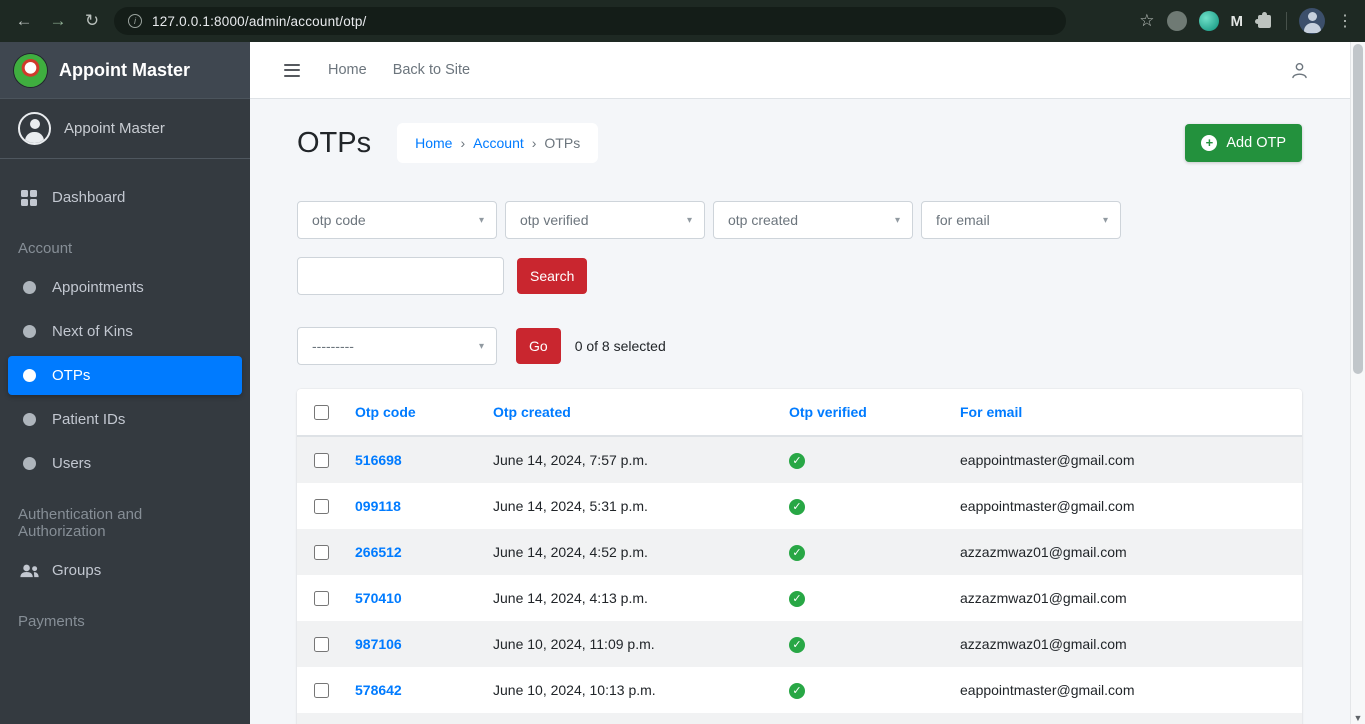  I want to click on otp-created-cell: June 14, 2024, 4:52 p.m., so click(570, 552).